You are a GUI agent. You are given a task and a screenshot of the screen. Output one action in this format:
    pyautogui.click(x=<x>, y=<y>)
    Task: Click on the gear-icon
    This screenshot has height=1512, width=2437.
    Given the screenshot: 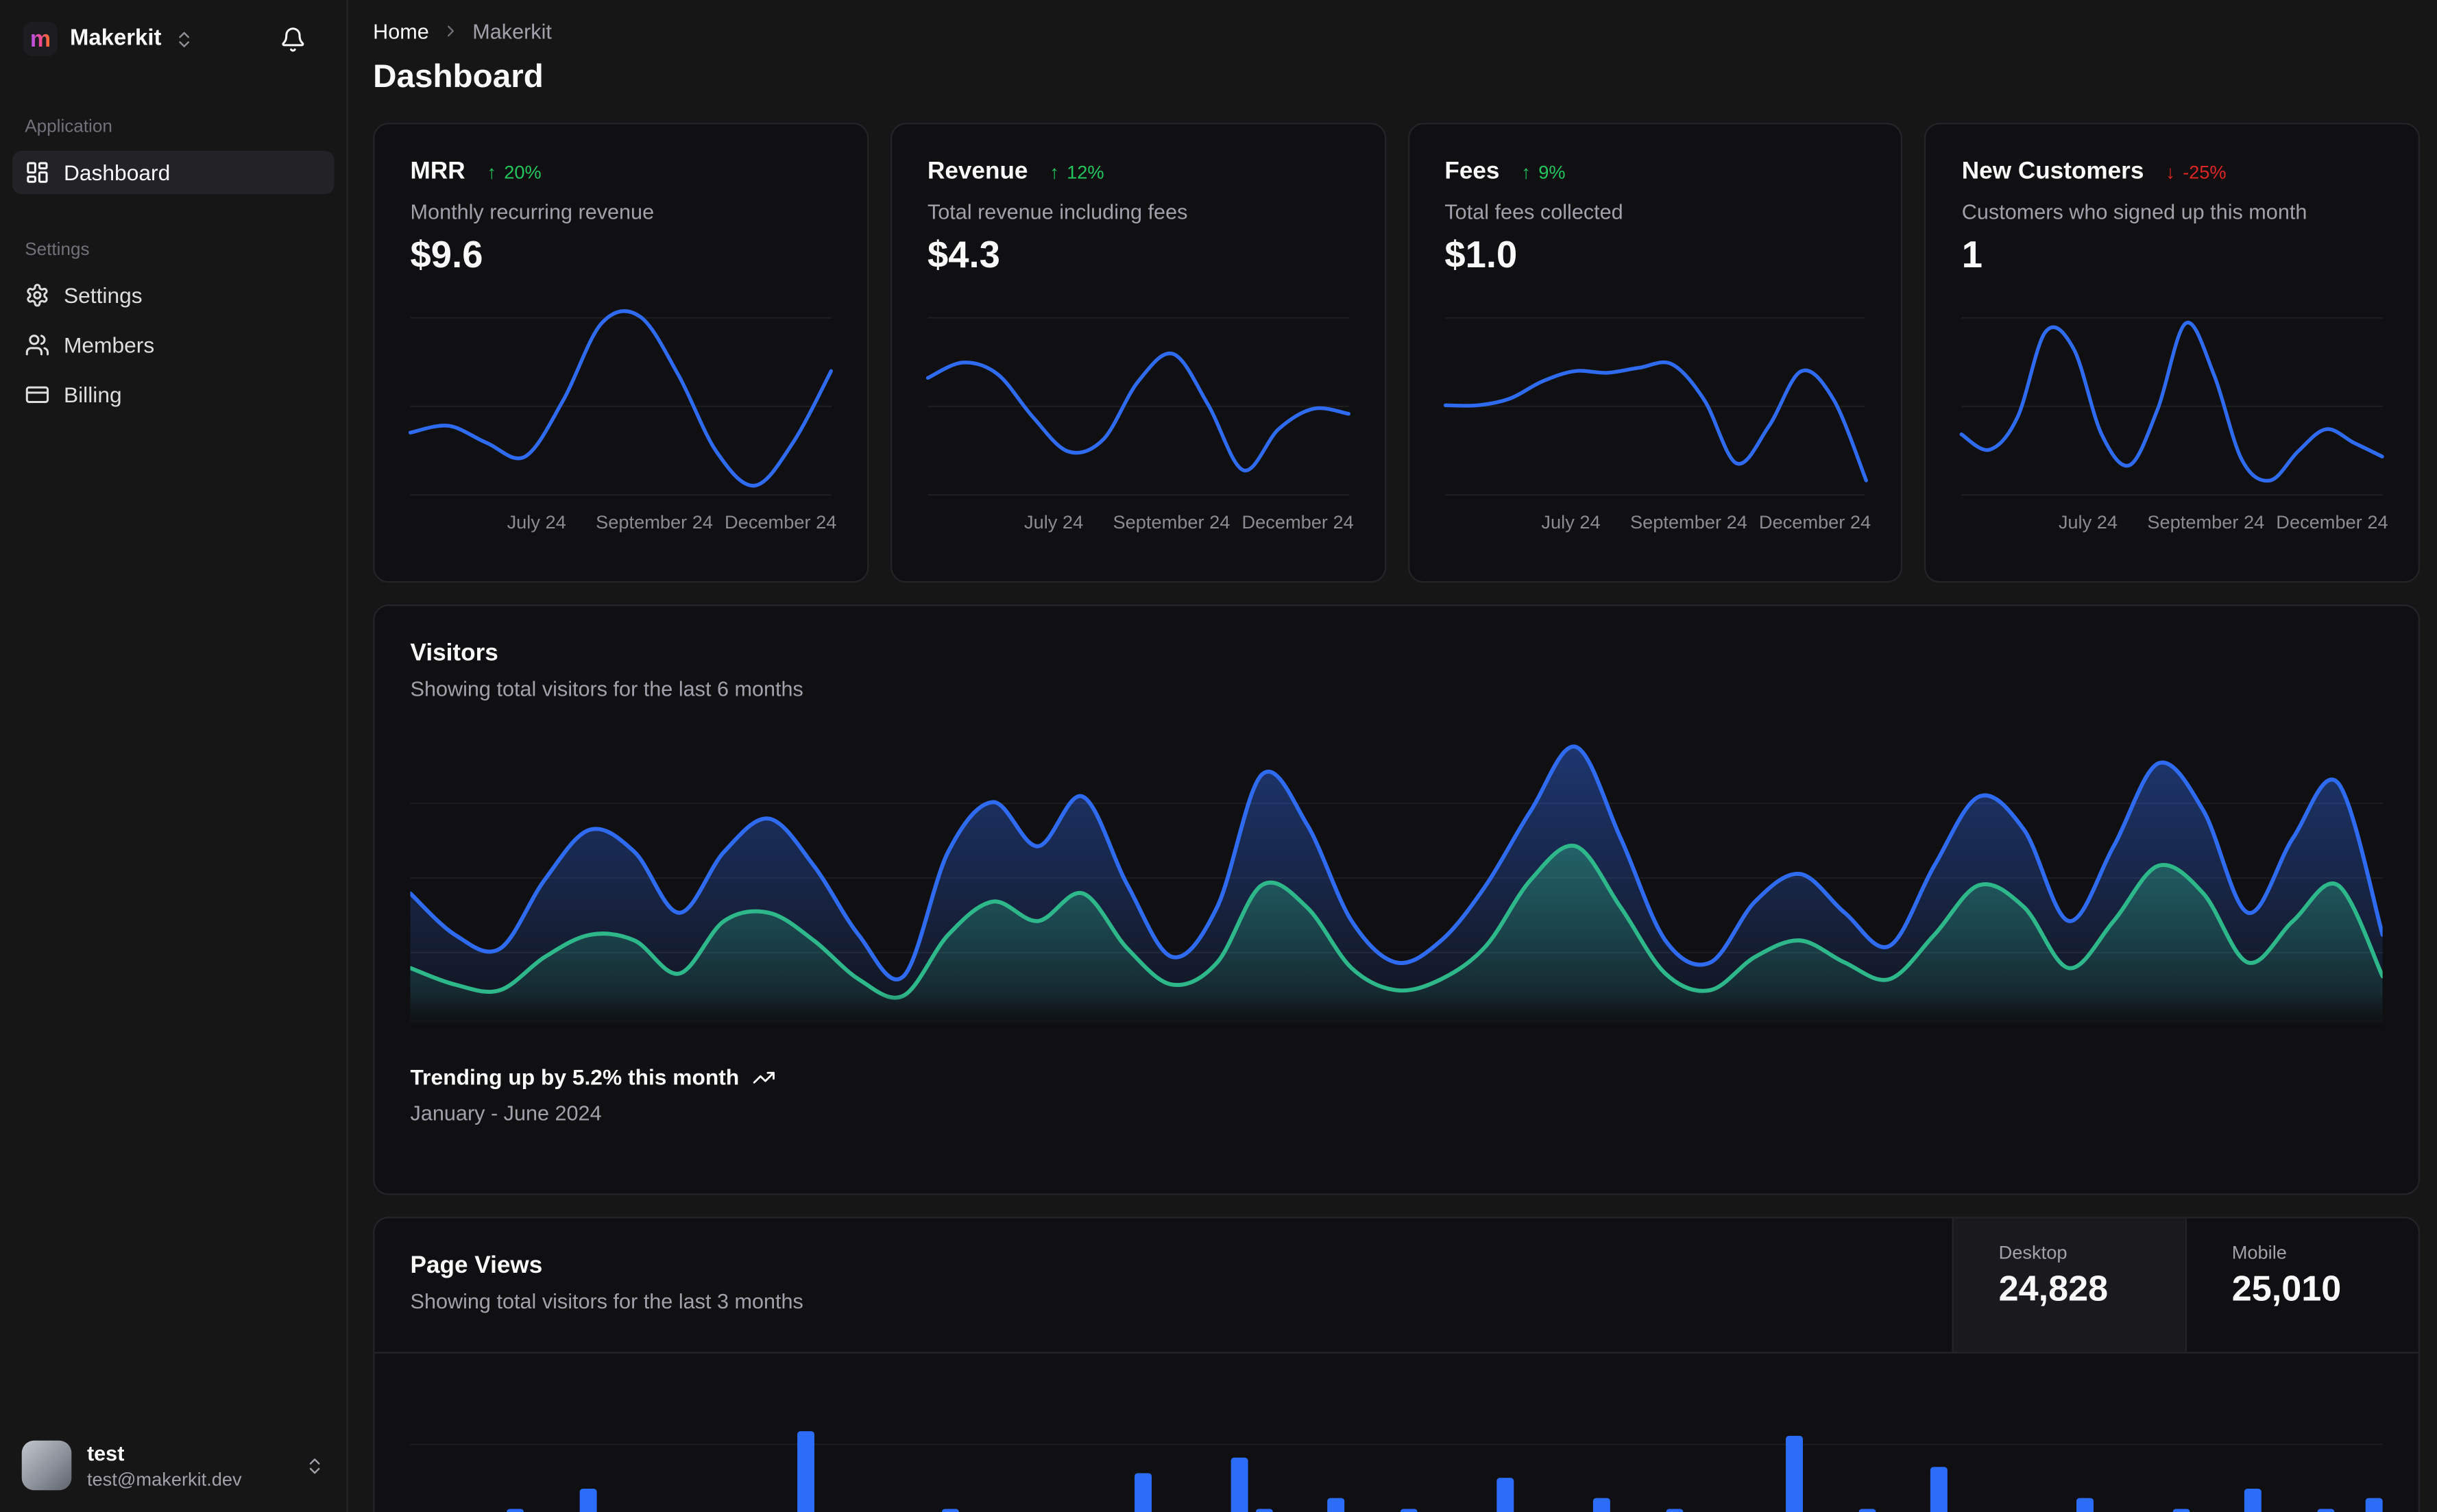 What is the action you would take?
    pyautogui.click(x=37, y=295)
    